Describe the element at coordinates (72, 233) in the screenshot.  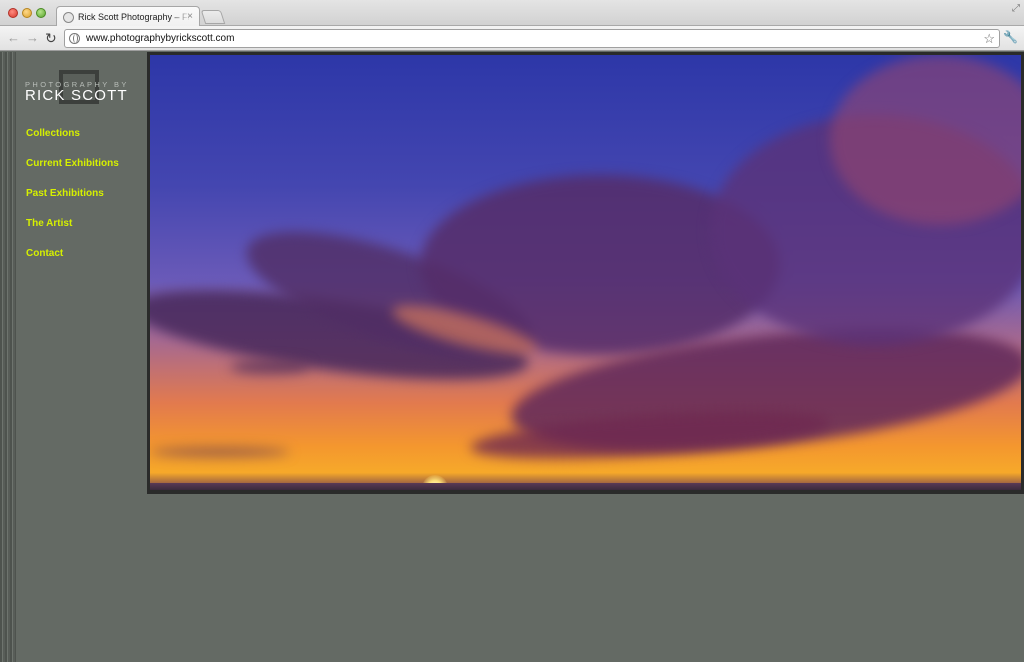
I see `nav-the-artist: The Artist` at that location.